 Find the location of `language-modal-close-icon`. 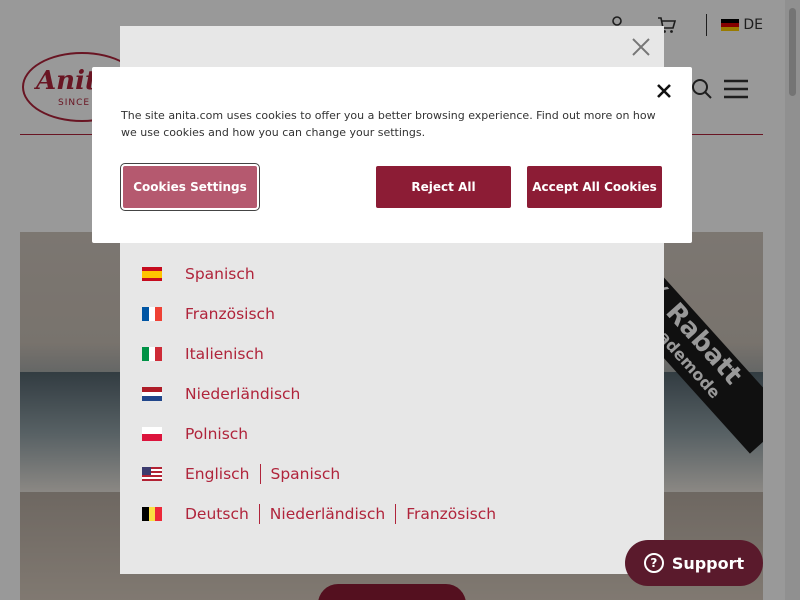

language-modal-close-icon is located at coordinates (641, 47).